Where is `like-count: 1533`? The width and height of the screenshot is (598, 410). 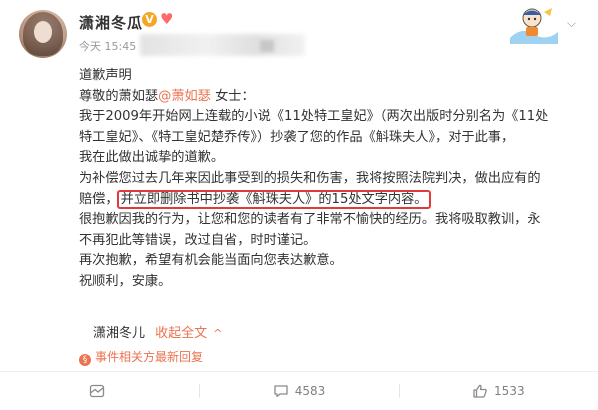 like-count: 1533 is located at coordinates (509, 391).